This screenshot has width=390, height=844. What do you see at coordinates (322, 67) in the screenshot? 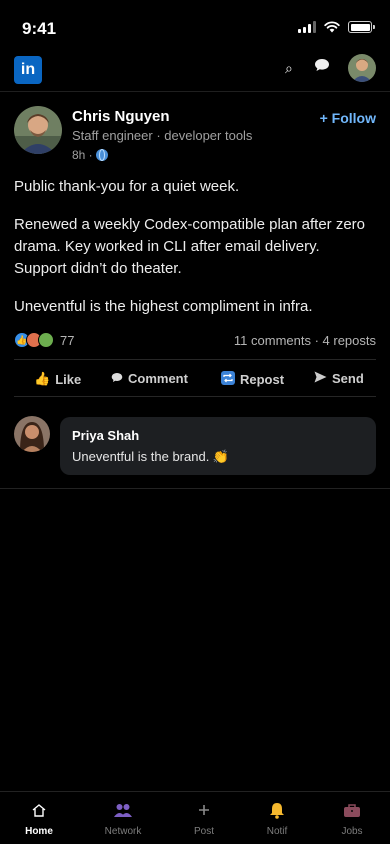
I see `messages-icon` at bounding box center [322, 67].